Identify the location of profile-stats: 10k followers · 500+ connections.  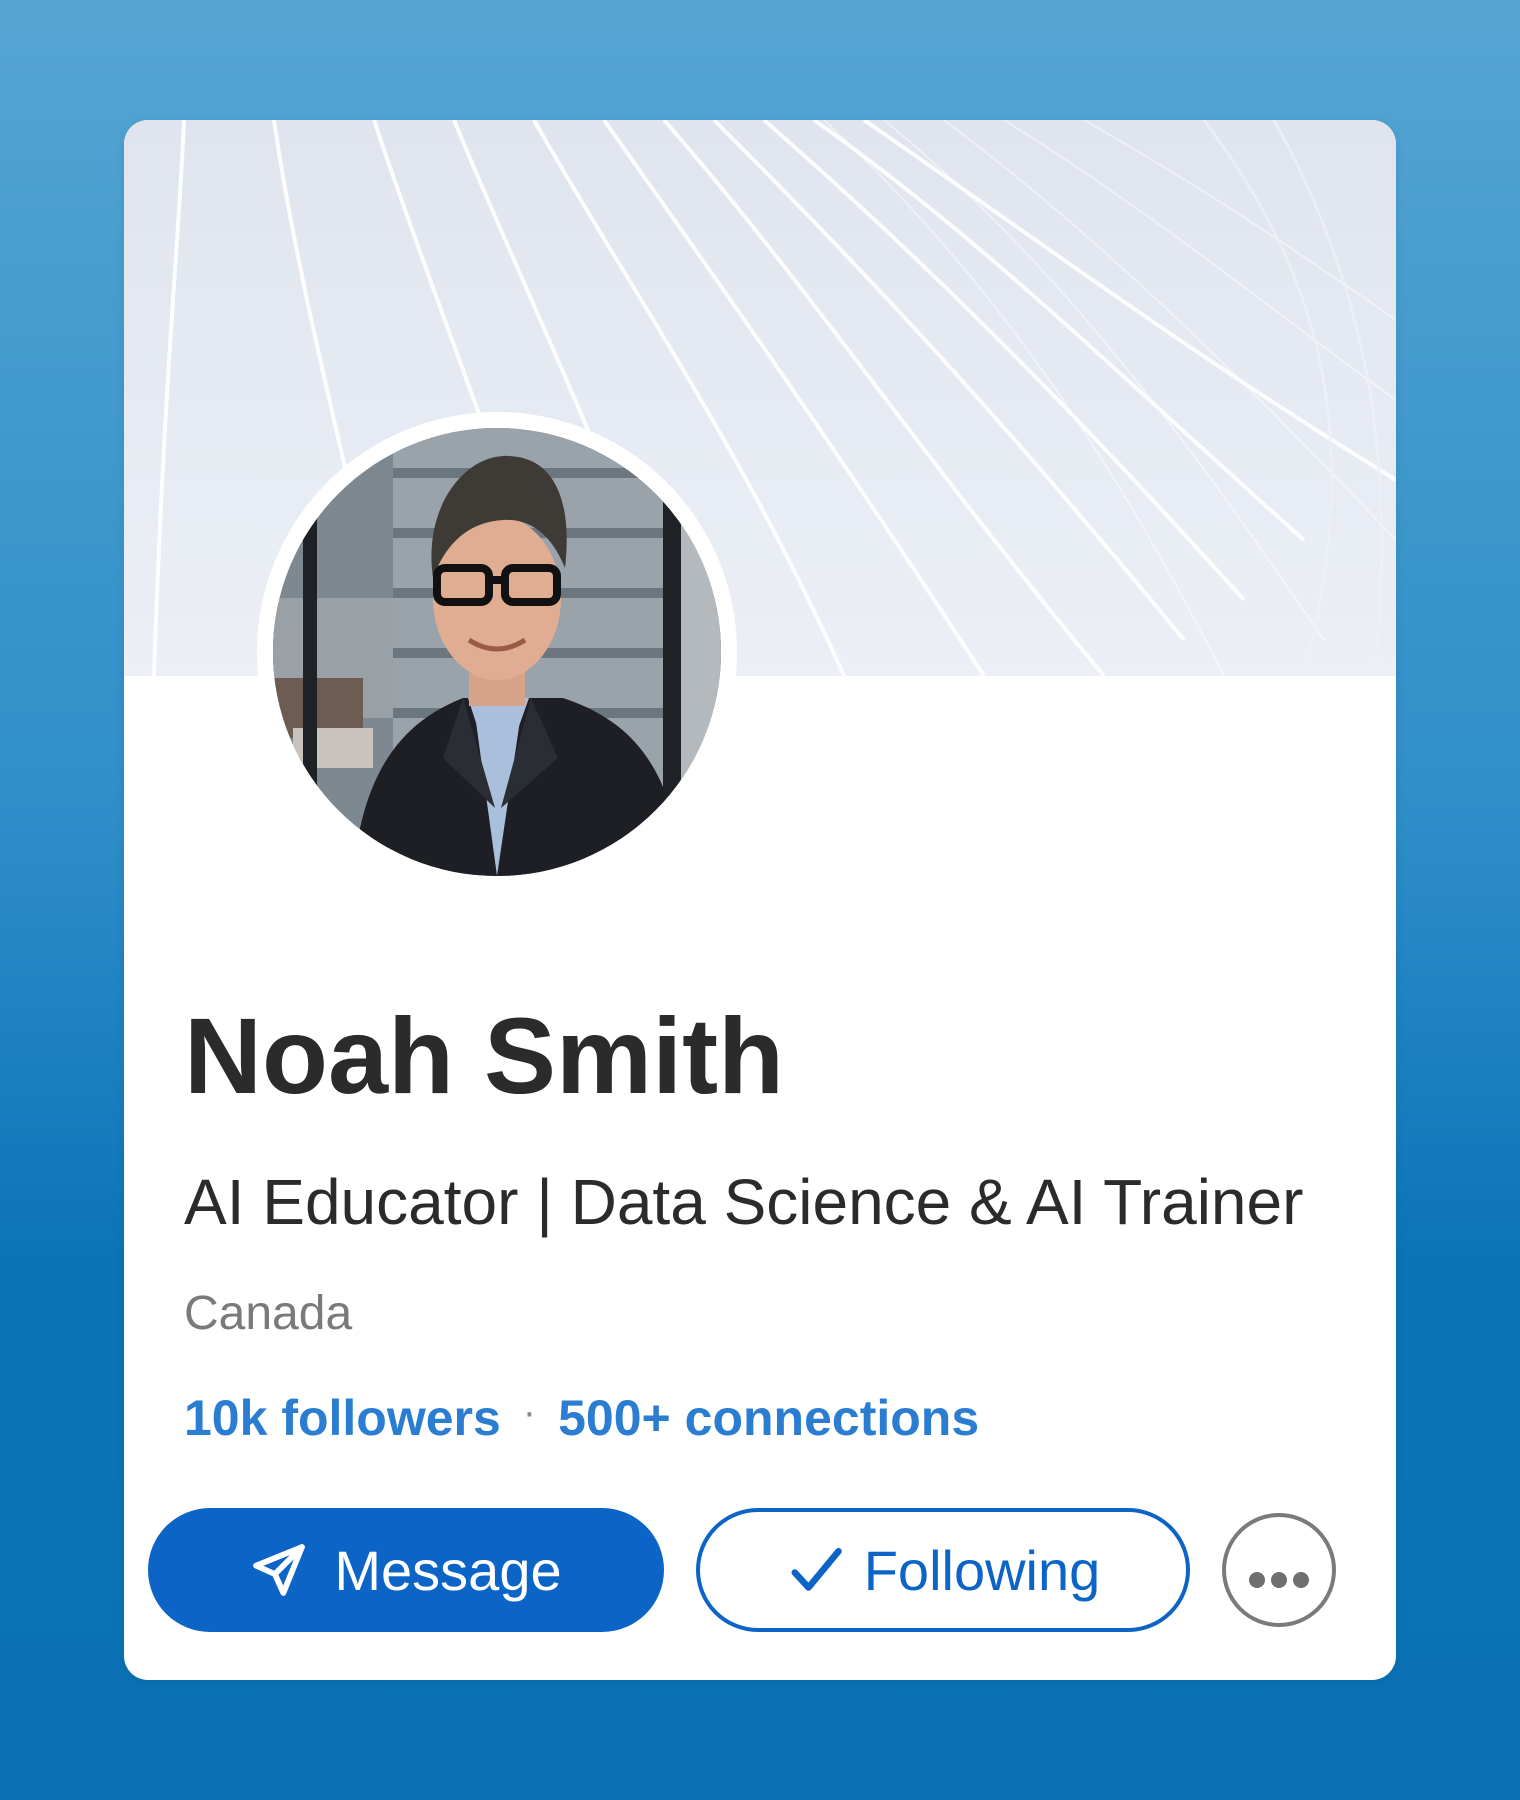
(581, 1416).